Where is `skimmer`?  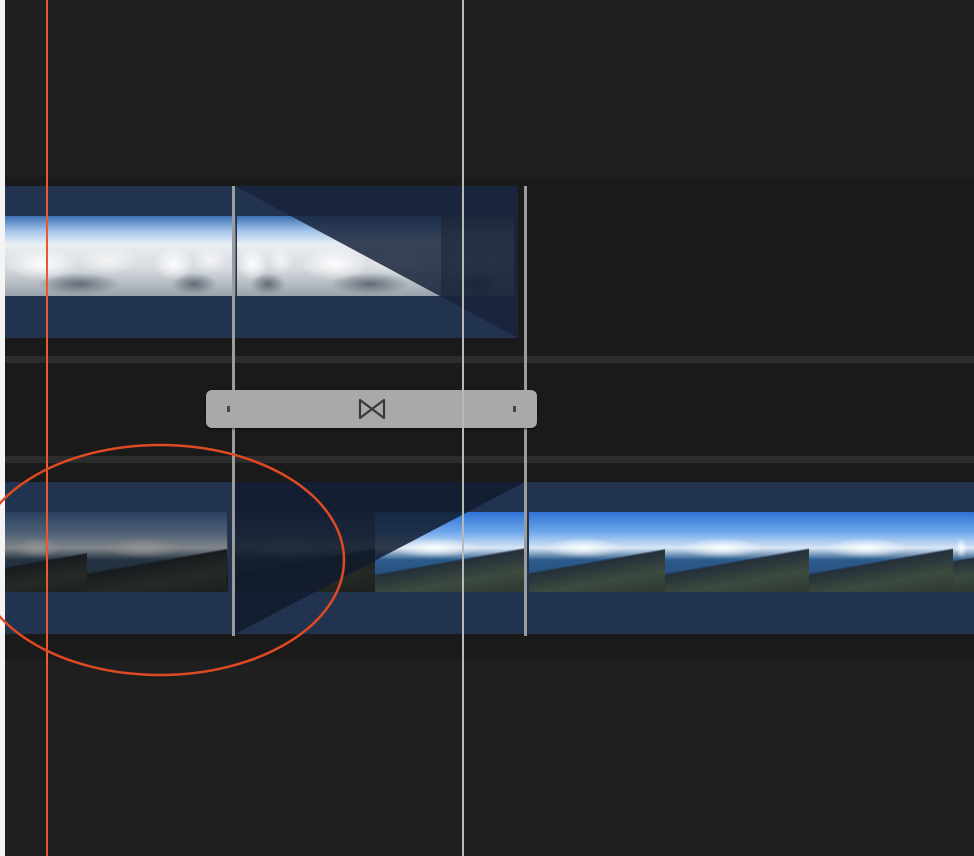 skimmer is located at coordinates (463, 428).